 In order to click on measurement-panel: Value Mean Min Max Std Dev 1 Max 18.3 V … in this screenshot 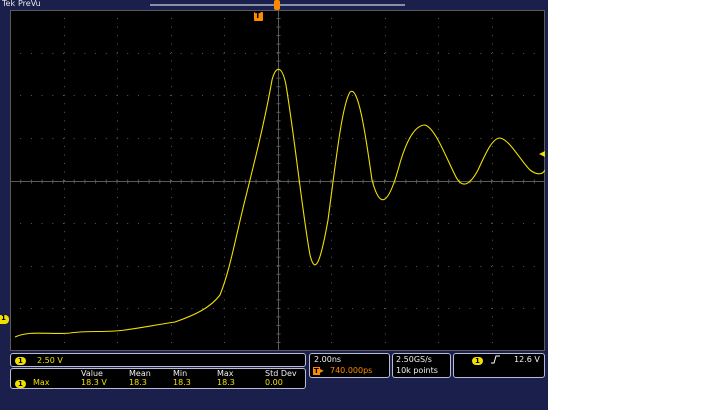, I will do `click(158, 378)`.